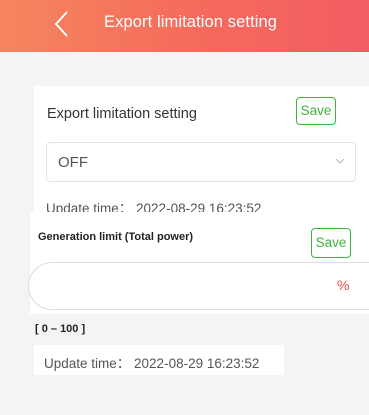 The image size is (369, 415). I want to click on generation-limit-input, so click(183, 286).